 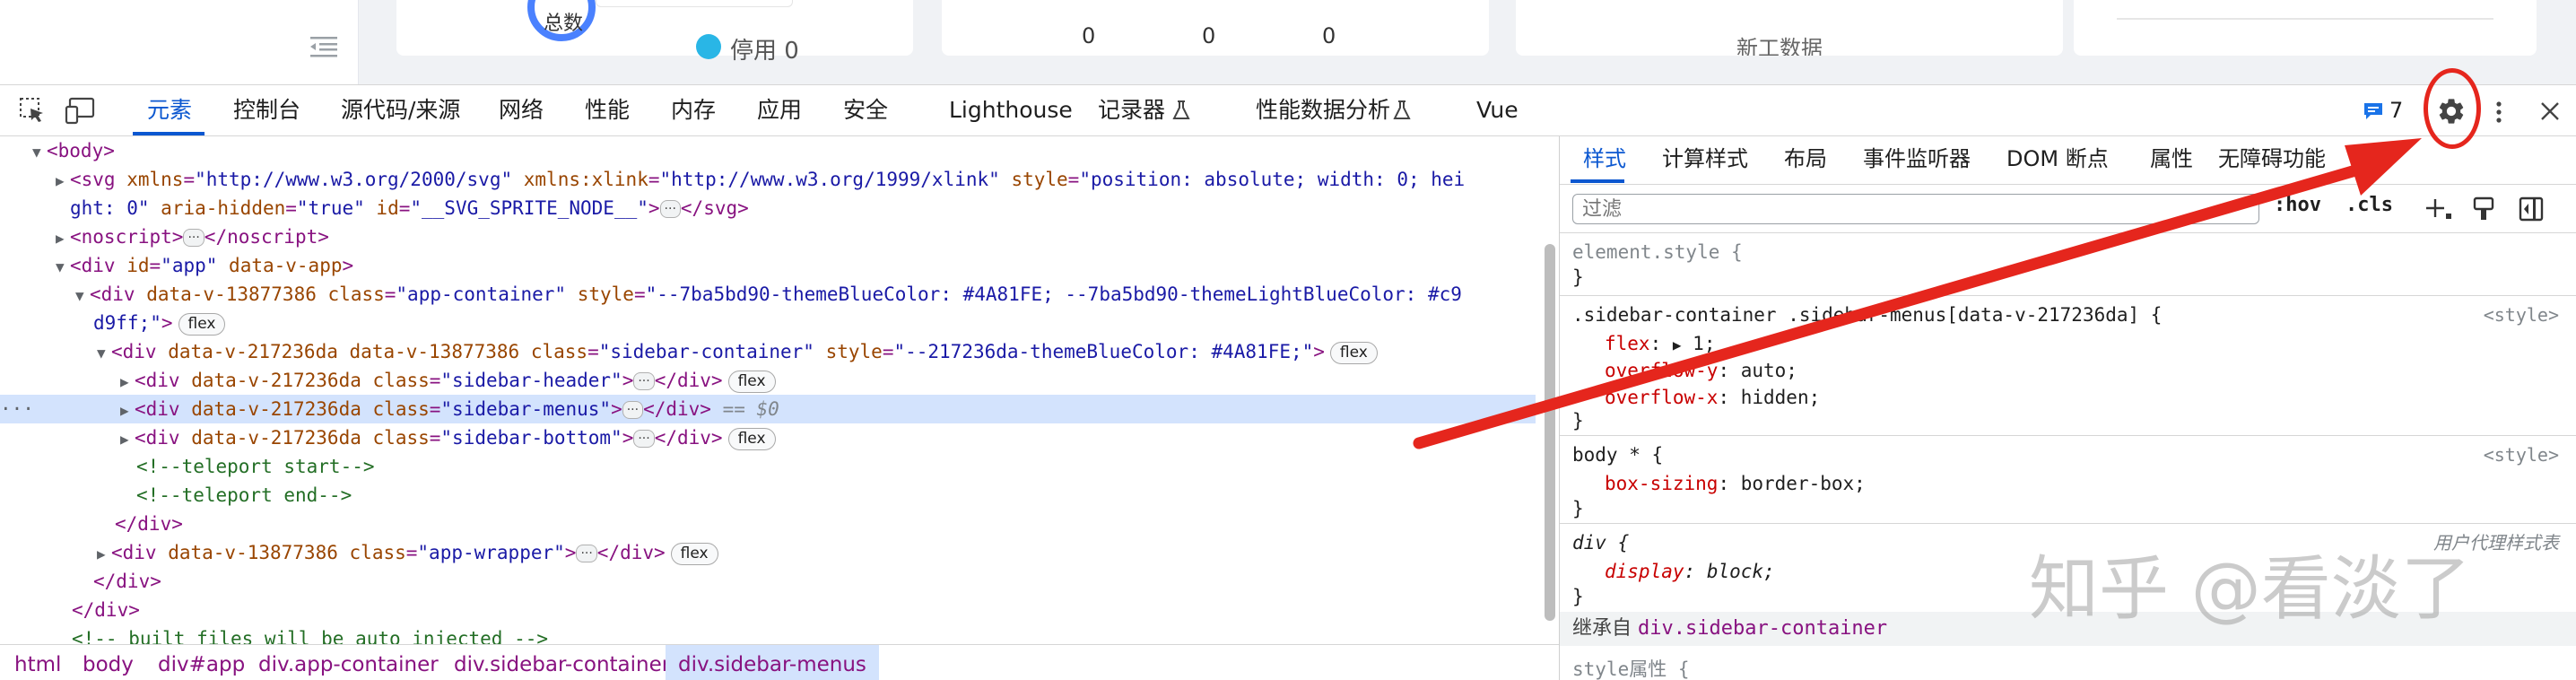 I want to click on device-toolbar-icon, so click(x=81, y=110).